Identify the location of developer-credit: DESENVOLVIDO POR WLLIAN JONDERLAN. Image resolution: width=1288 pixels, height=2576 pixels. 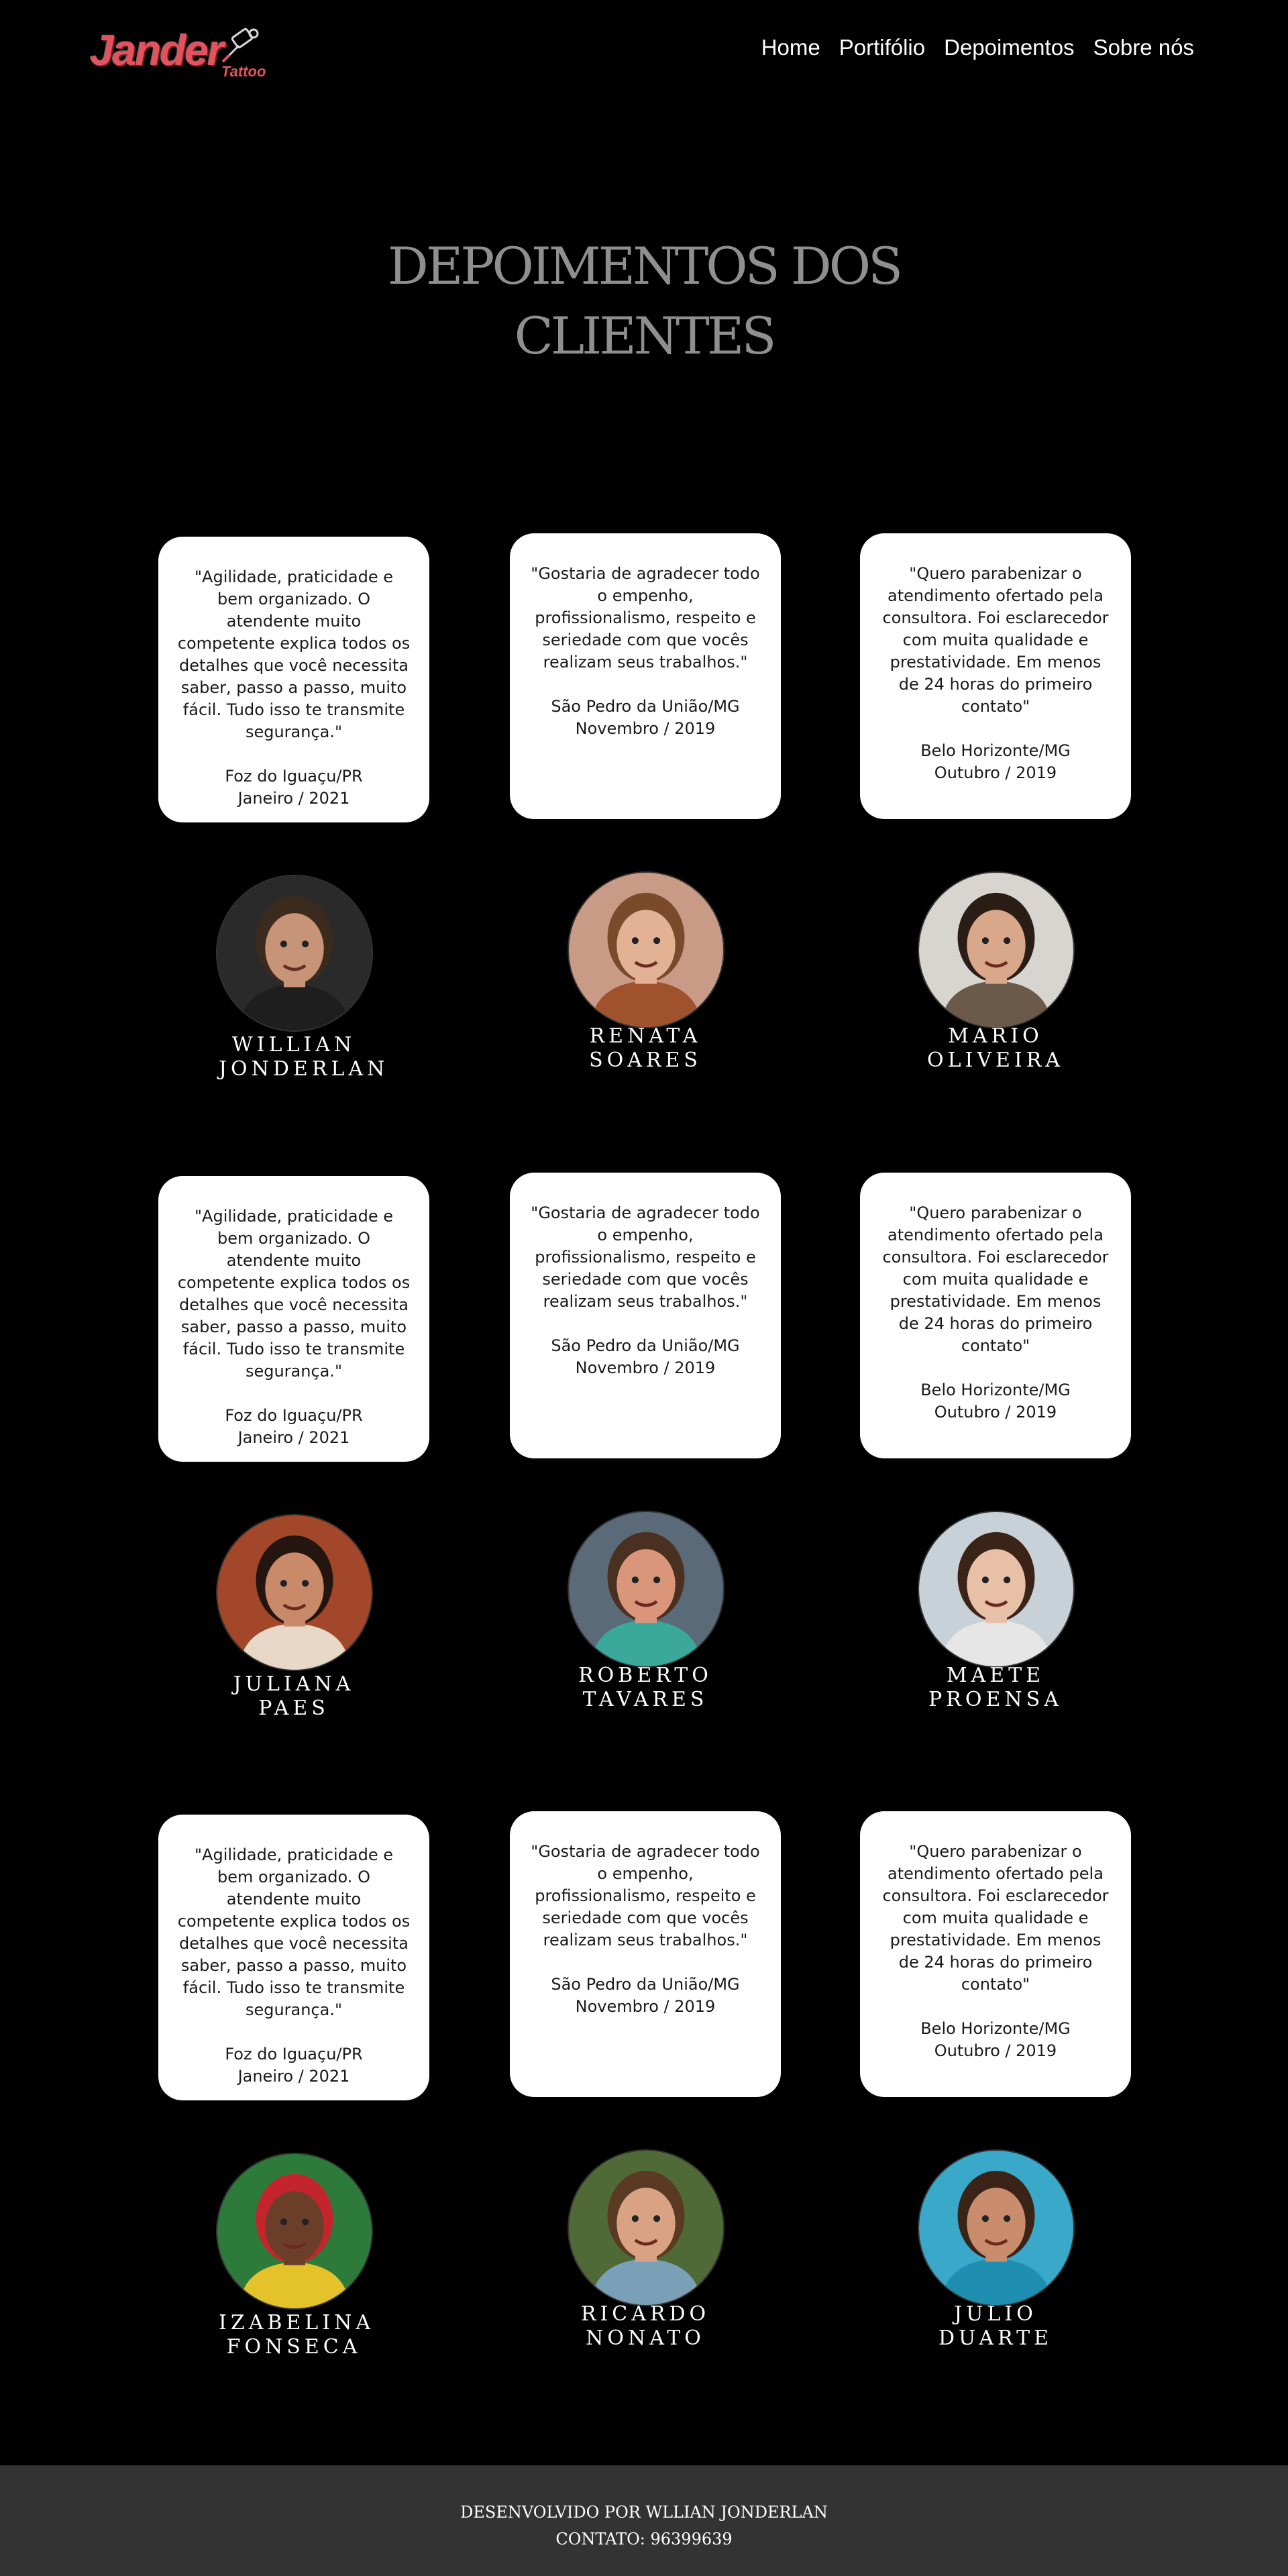
(644, 2512).